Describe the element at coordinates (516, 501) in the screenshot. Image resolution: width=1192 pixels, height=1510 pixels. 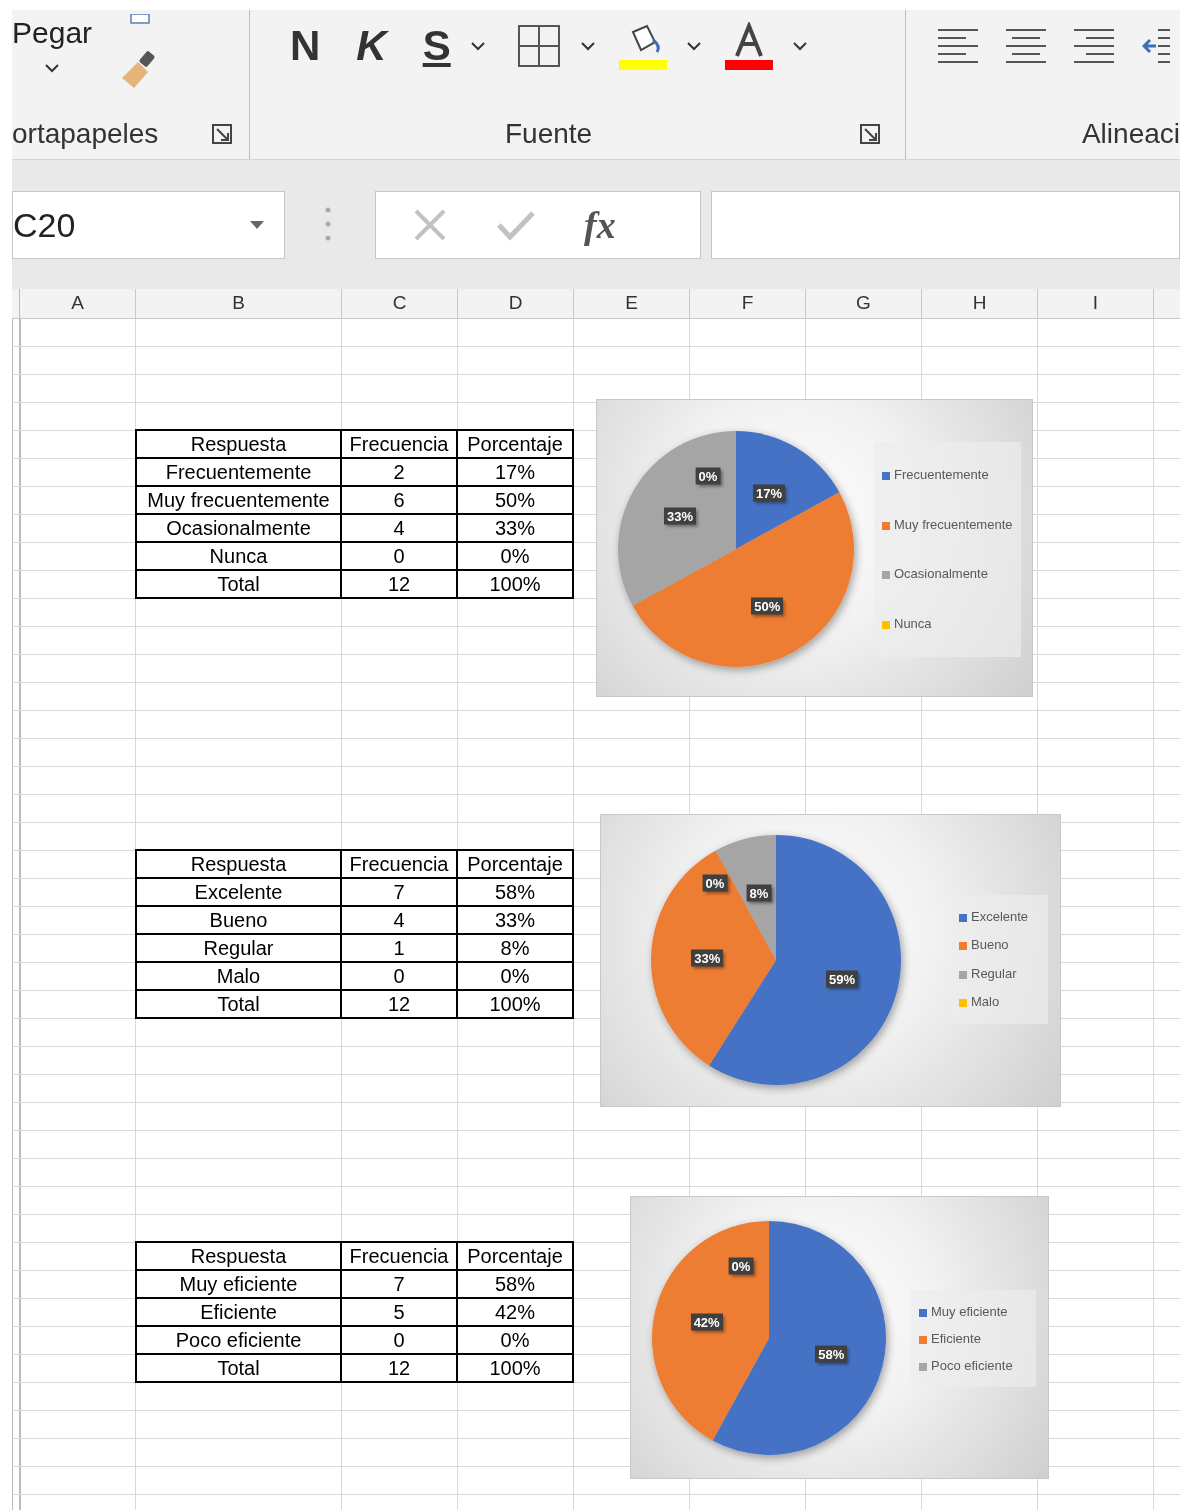
I see `table-cell: 50%` at that location.